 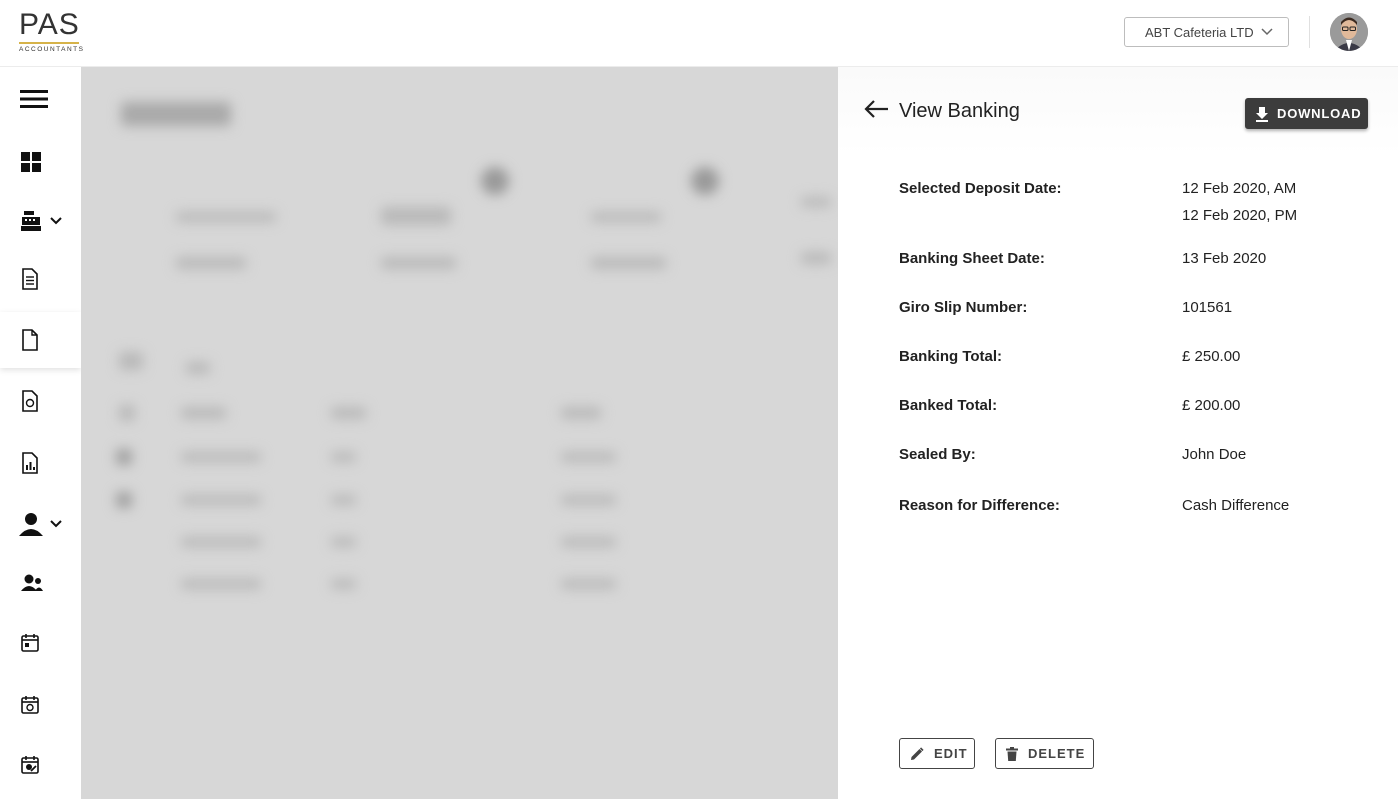 I want to click on document-chart-icon, so click(x=30, y=463).